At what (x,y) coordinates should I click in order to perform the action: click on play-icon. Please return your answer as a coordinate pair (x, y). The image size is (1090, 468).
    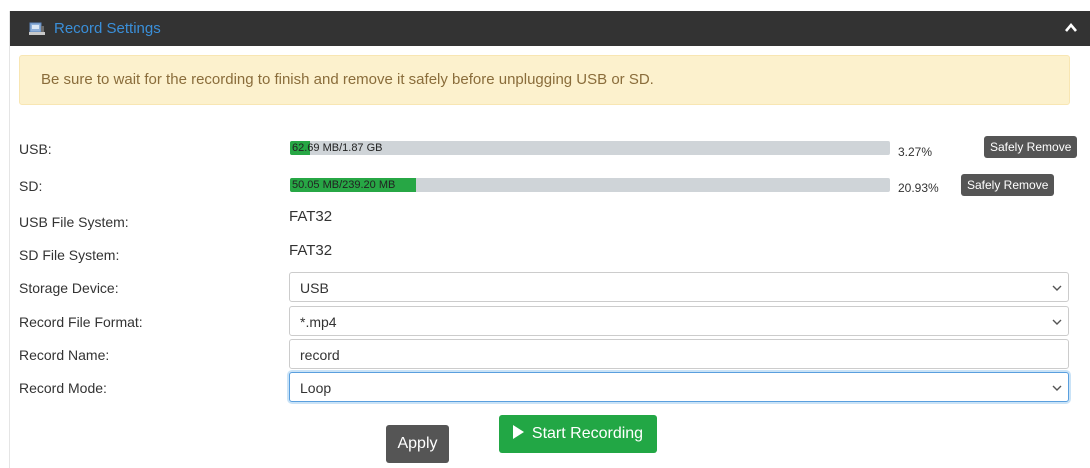
    Looking at the image, I should click on (518, 432).